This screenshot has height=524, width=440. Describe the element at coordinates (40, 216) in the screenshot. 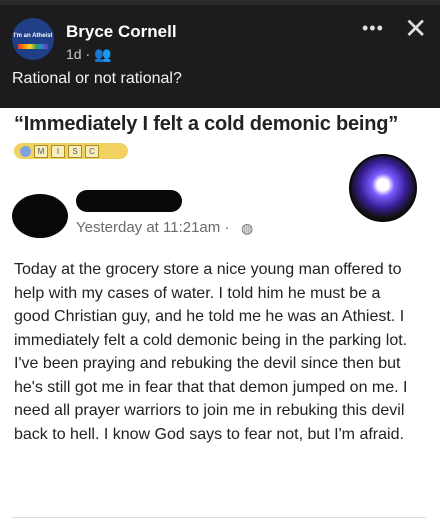

I see `redacted-avatar` at that location.